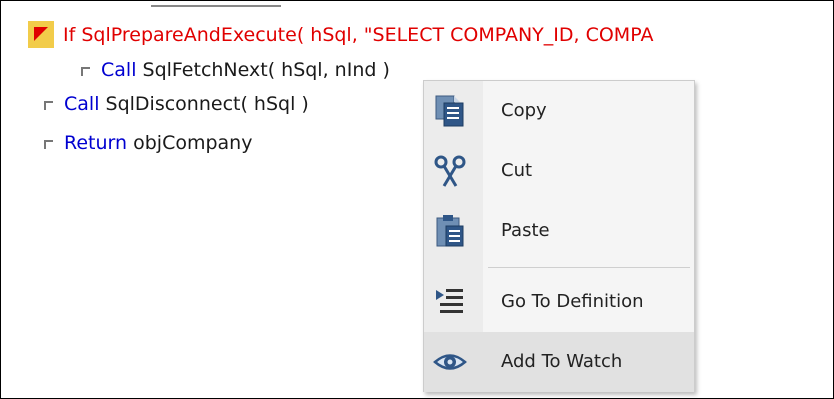  What do you see at coordinates (193, 143) in the screenshot?
I see `code-text: objCompany` at bounding box center [193, 143].